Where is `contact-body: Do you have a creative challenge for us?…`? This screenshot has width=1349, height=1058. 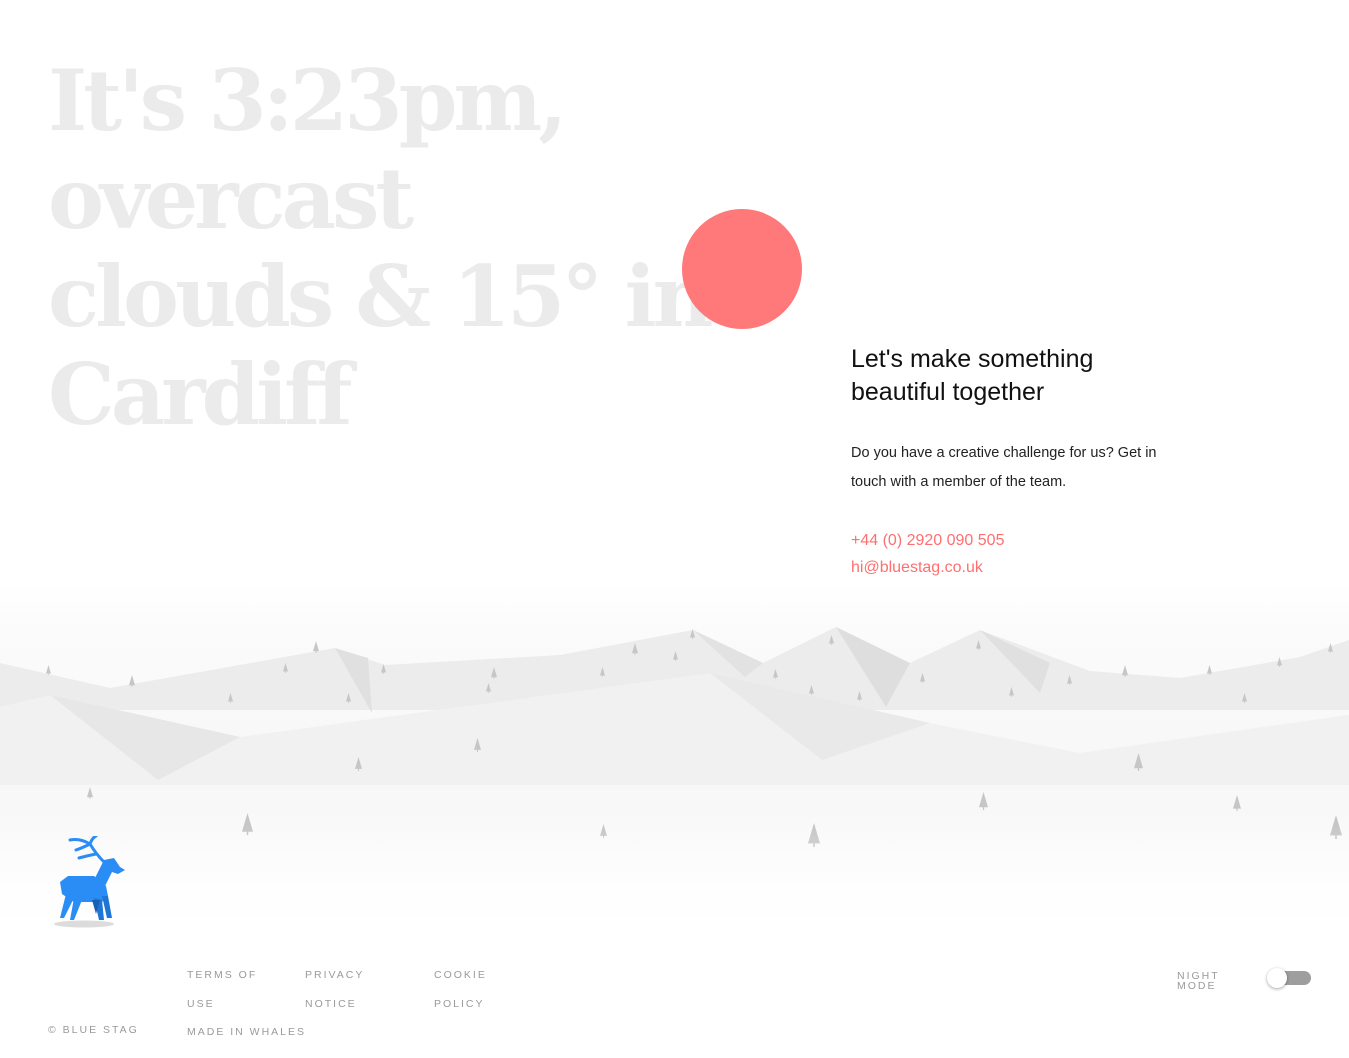 contact-body: Do you have a creative challenge for us?… is located at coordinates (1004, 467).